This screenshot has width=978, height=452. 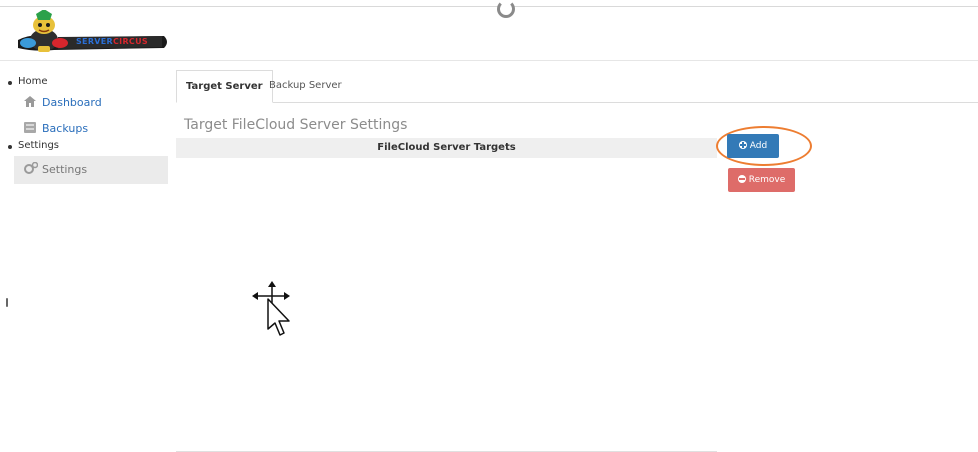 I want to click on sidebar-nav: Home Dashboard Backups Settings Settings, so click(x=85, y=130).